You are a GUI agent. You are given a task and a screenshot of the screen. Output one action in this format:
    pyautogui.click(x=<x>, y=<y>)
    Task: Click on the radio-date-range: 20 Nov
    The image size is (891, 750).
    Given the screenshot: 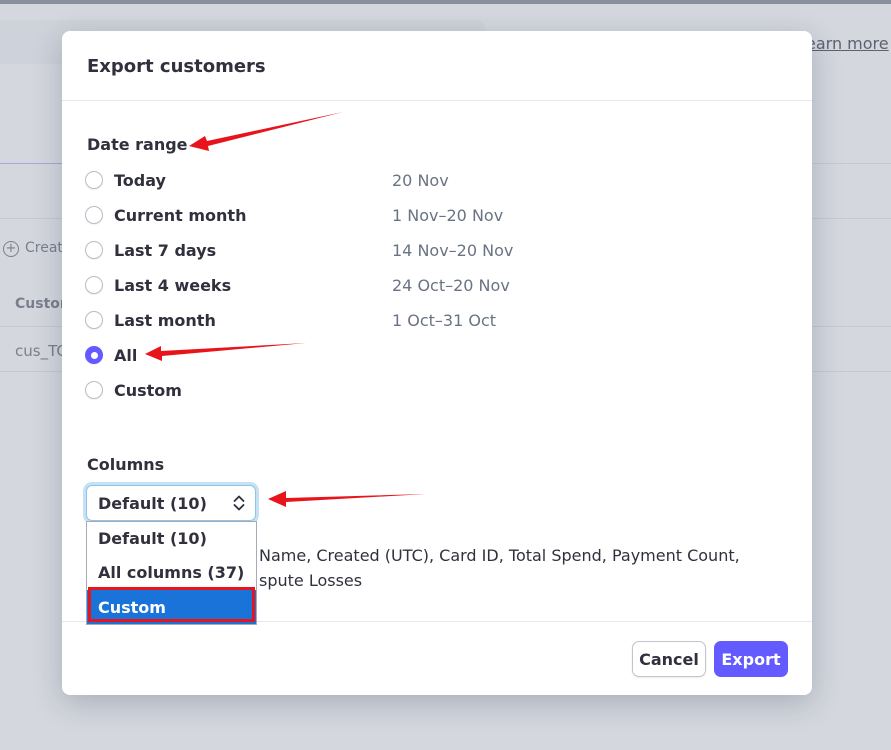 What is the action you would take?
    pyautogui.click(x=420, y=180)
    